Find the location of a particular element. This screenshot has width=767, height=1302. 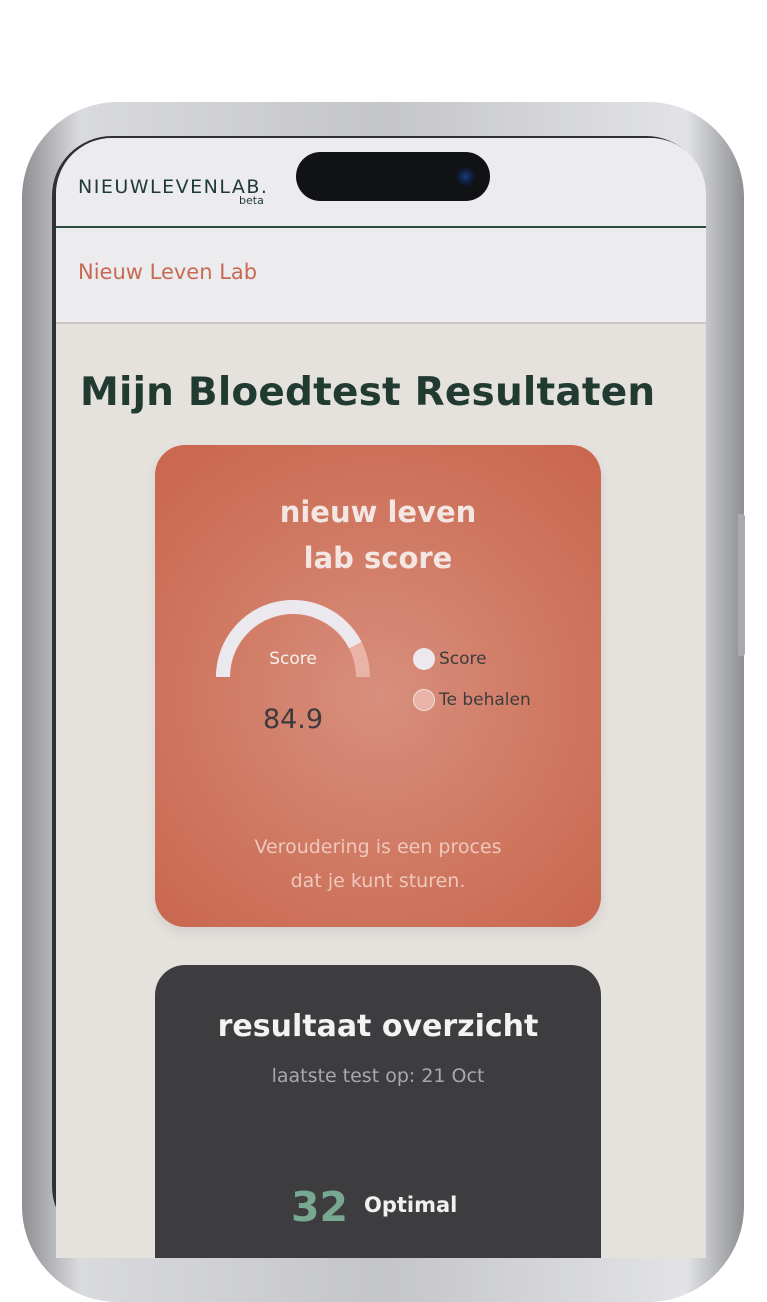

beta-badge: beta is located at coordinates (251, 200).